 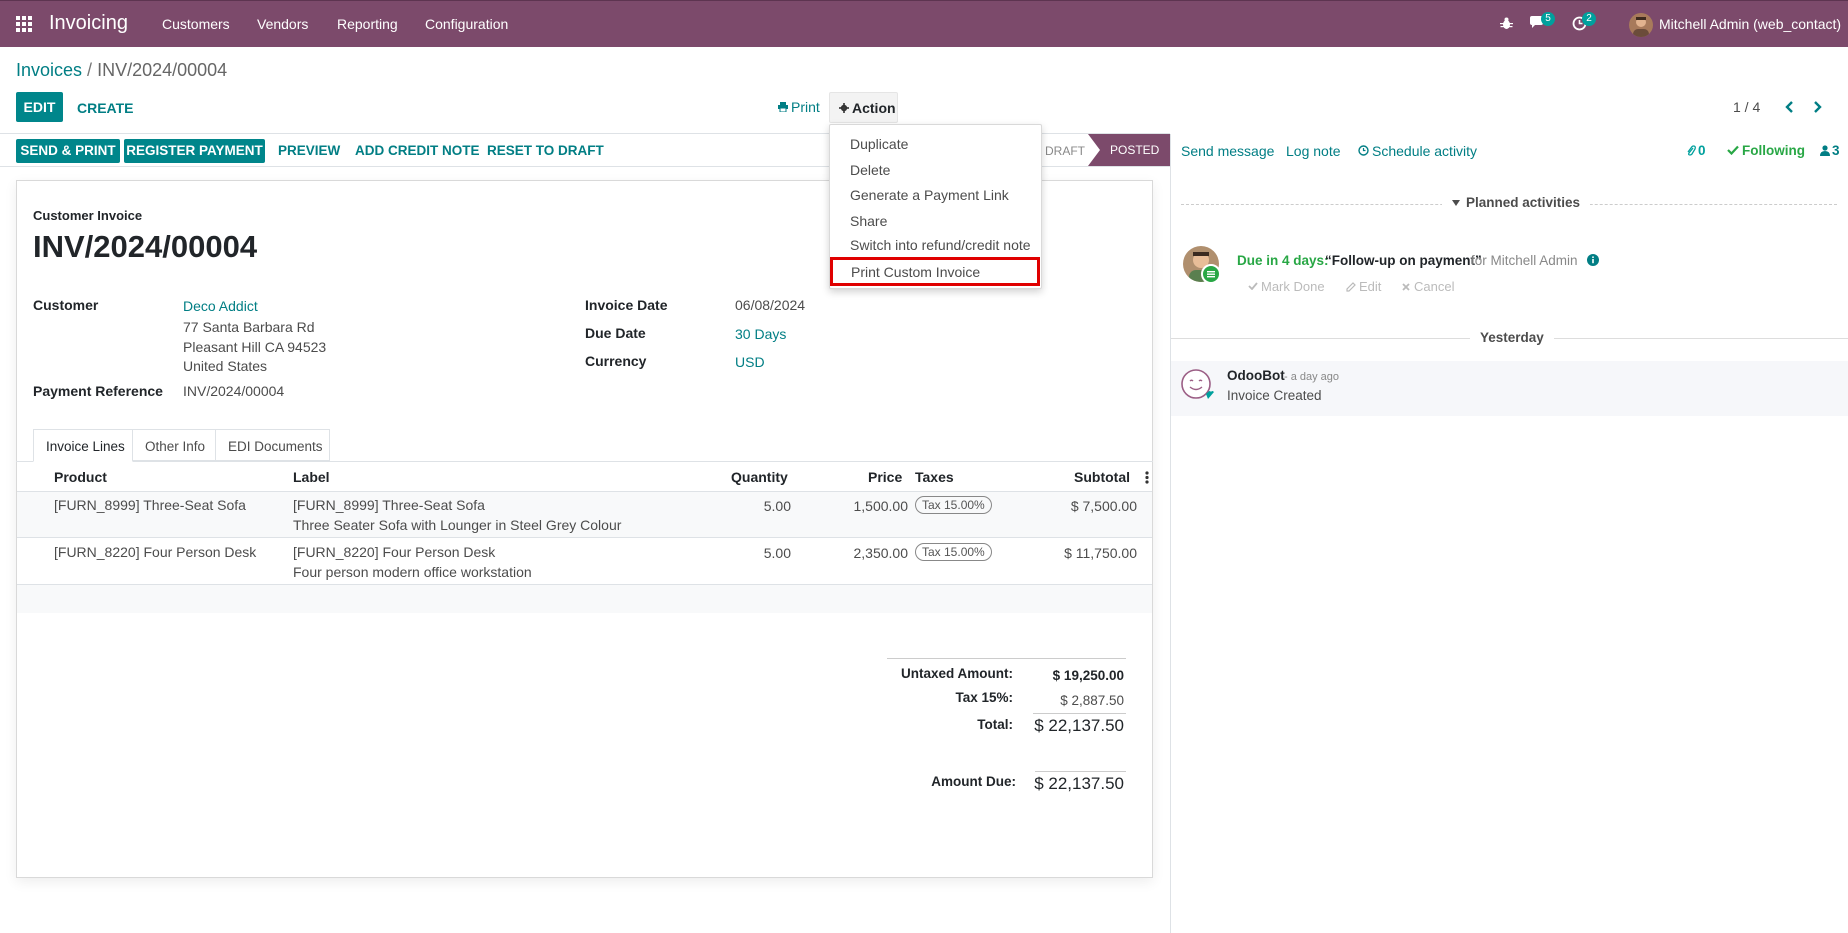 What do you see at coordinates (394, 552) in the screenshot?
I see `row2-label: [FURN_8220] Four Person Desk` at bounding box center [394, 552].